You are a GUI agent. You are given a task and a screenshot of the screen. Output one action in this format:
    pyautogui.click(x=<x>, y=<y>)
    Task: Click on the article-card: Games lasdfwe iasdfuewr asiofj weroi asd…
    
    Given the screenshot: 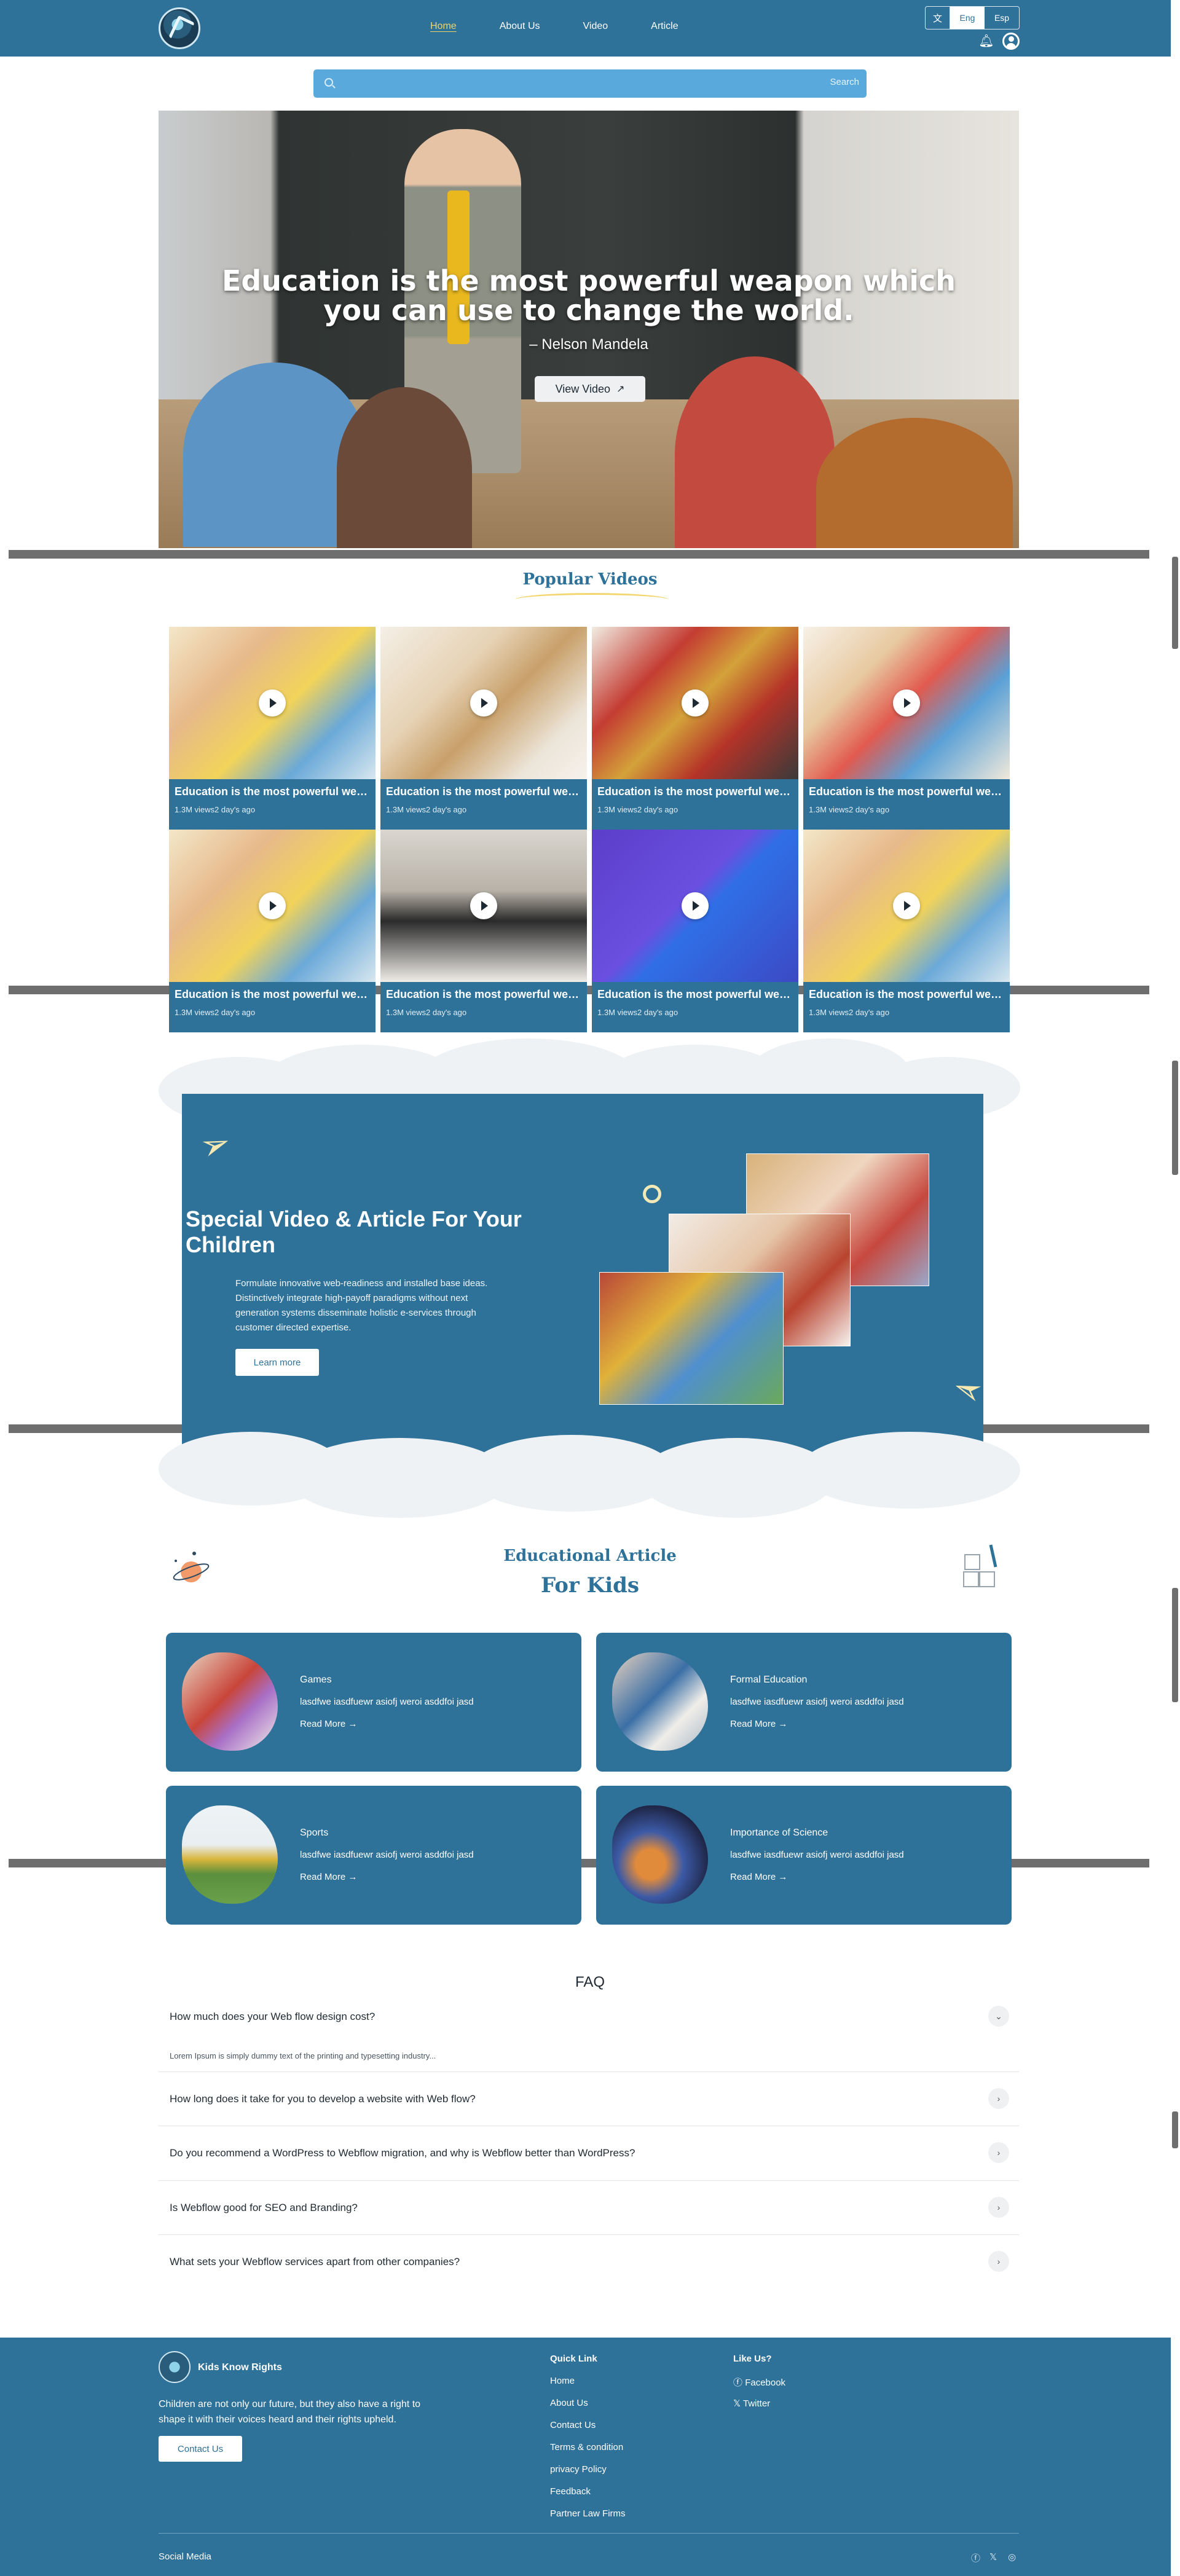 What is the action you would take?
    pyautogui.click(x=373, y=1702)
    